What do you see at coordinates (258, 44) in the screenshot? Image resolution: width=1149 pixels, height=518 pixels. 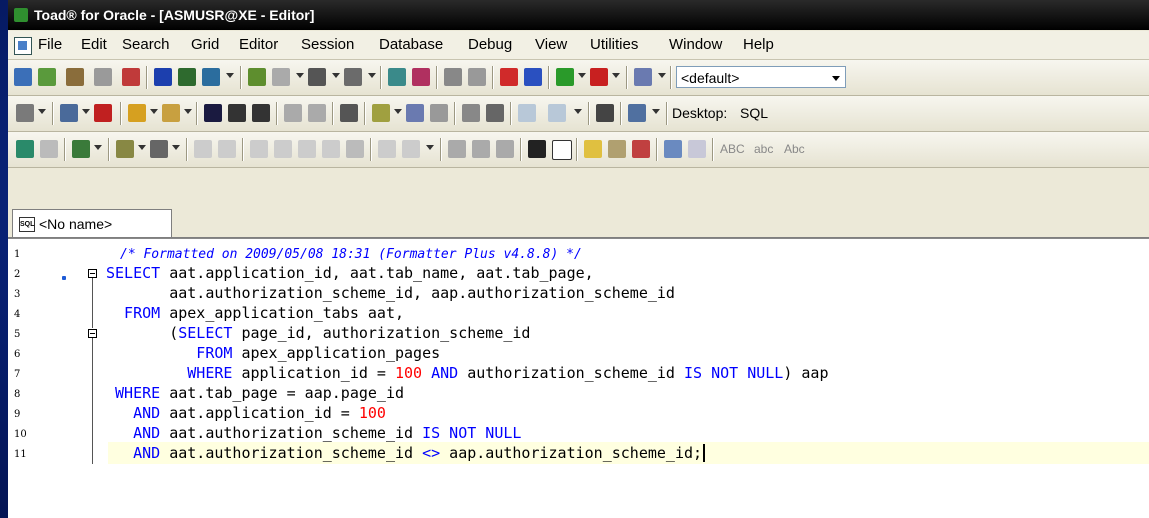 I see `menu-editor: Editor` at bounding box center [258, 44].